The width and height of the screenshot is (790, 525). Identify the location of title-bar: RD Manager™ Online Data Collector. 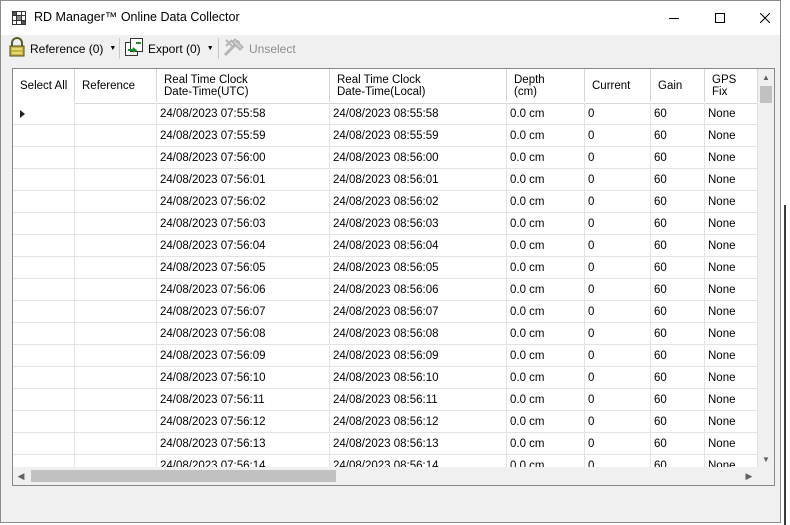
(390, 18).